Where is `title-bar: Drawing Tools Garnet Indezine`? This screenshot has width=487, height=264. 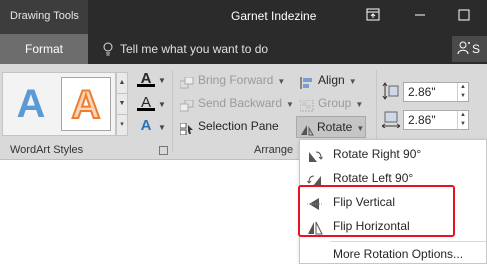 title-bar: Drawing Tools Garnet Indezine is located at coordinates (243, 17).